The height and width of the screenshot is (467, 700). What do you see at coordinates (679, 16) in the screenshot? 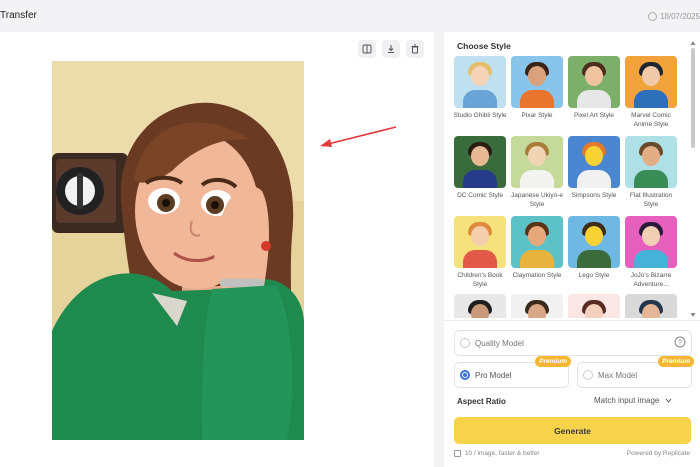
I see `date-text: 18/07/2025` at bounding box center [679, 16].